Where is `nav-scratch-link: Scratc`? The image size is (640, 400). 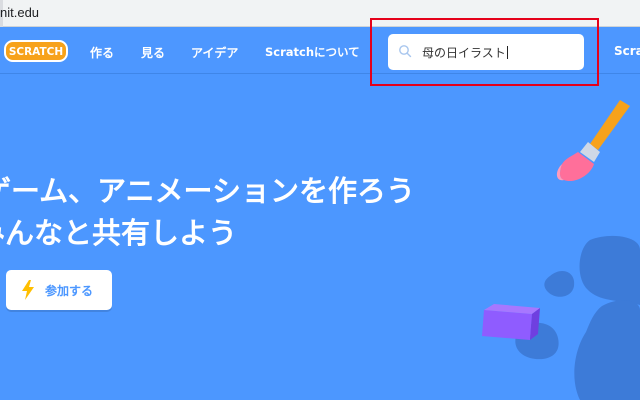 nav-scratch-link: Scratc is located at coordinates (627, 51).